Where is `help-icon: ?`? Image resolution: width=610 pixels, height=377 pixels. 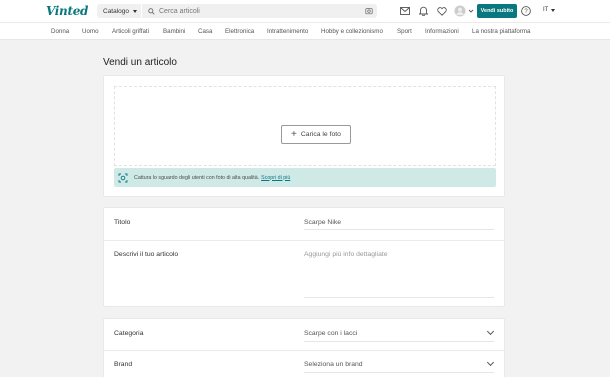
help-icon: ? is located at coordinates (526, 11).